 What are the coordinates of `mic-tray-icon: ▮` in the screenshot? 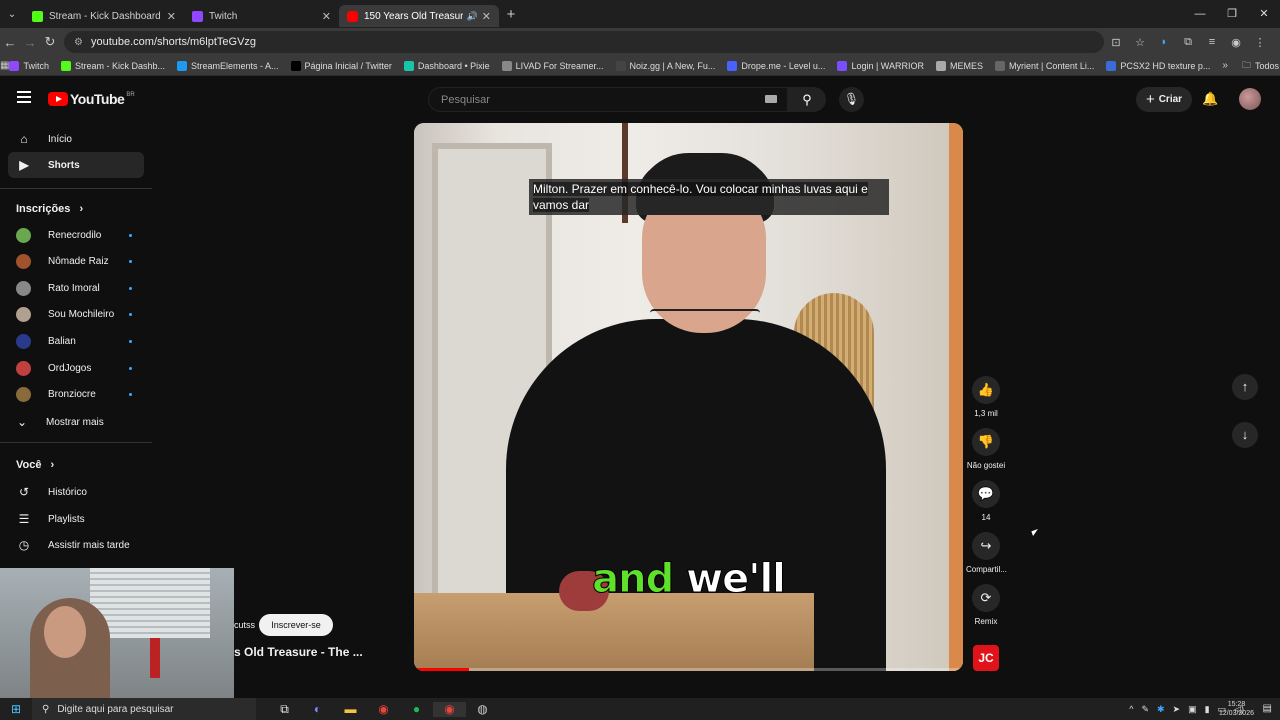 It's located at (1207, 709).